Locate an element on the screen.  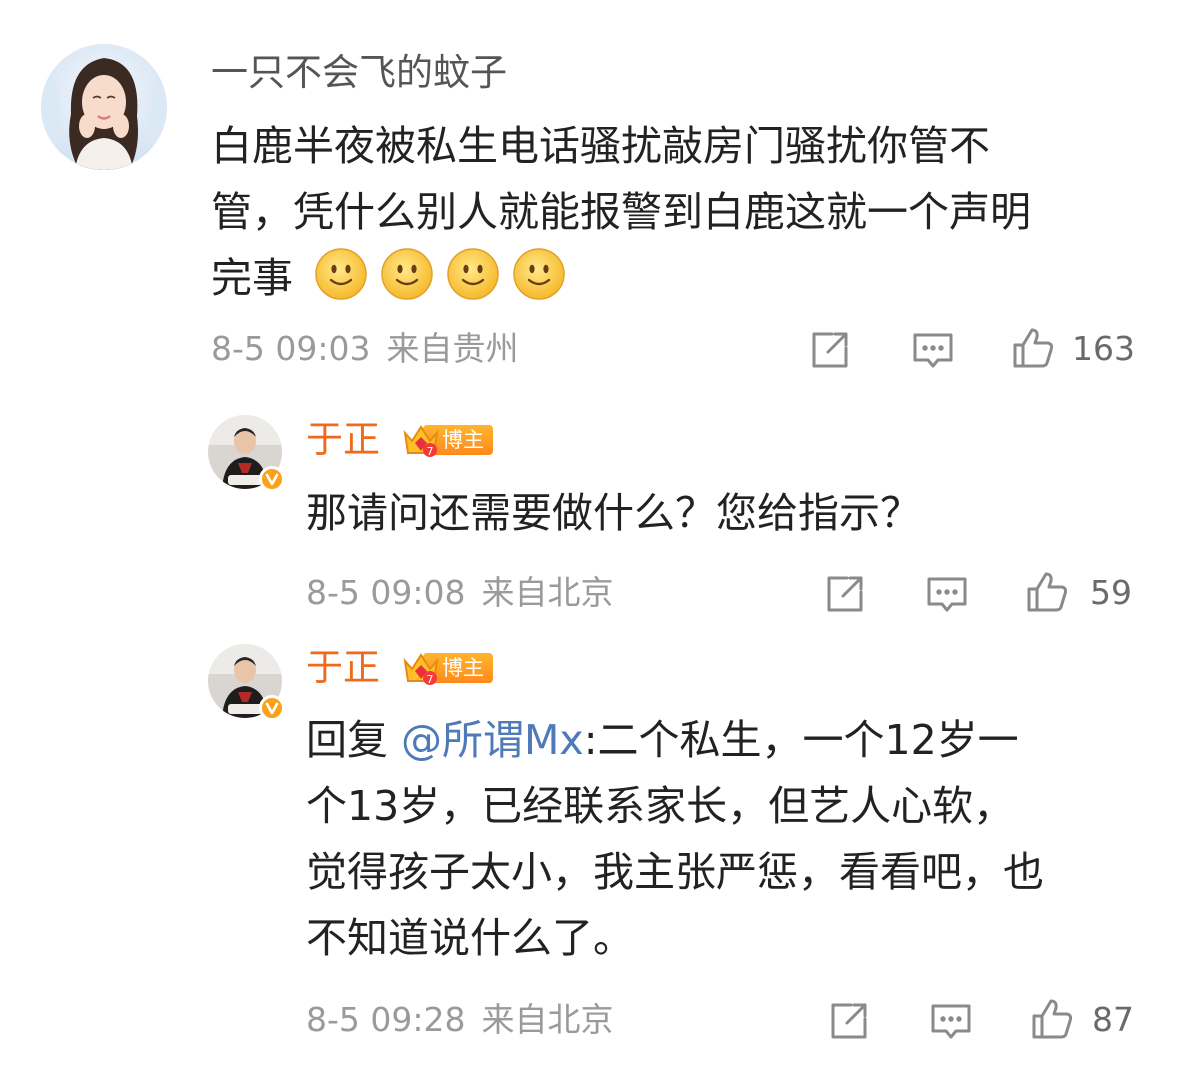
reply-meta: 8-5 09:08 来自北京 is located at coordinates (460, 593).